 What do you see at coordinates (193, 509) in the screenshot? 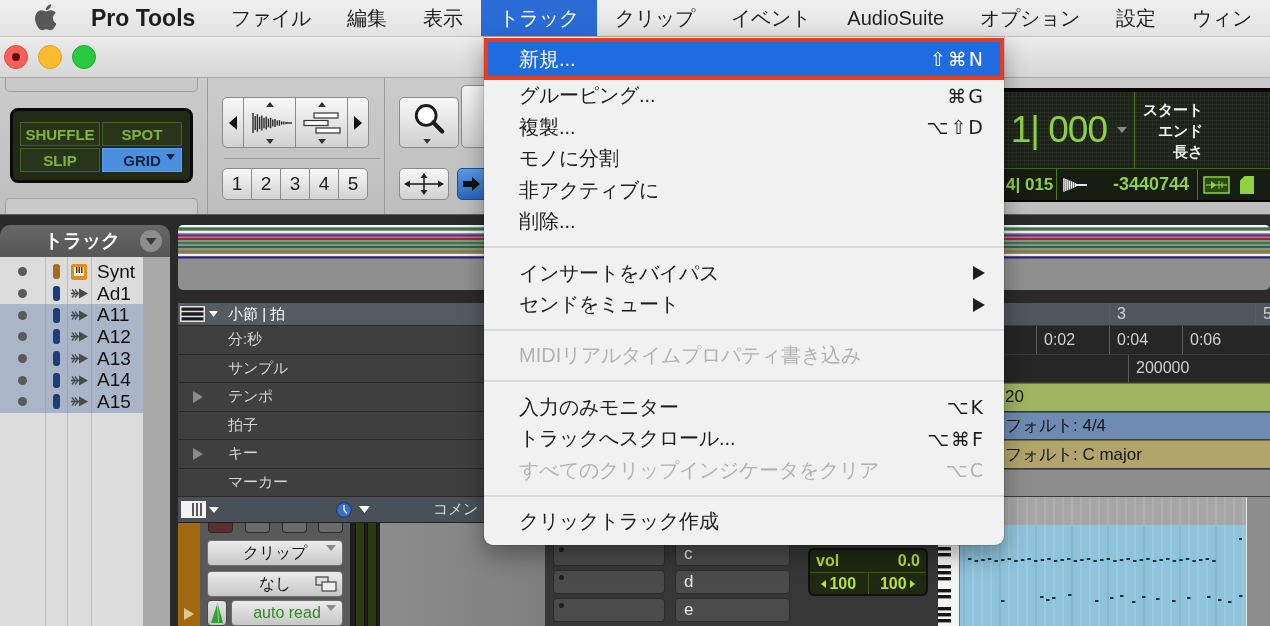
I see `track-view-icon` at bounding box center [193, 509].